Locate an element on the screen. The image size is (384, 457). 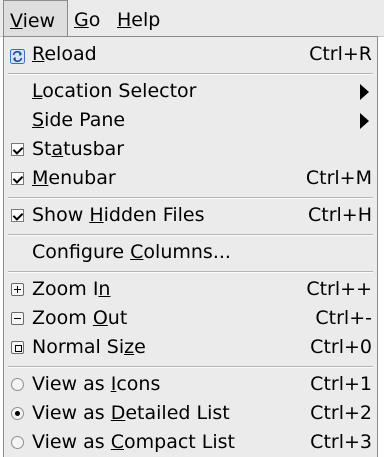
menu-item-statusbar: Statusbar is located at coordinates (190, 149).